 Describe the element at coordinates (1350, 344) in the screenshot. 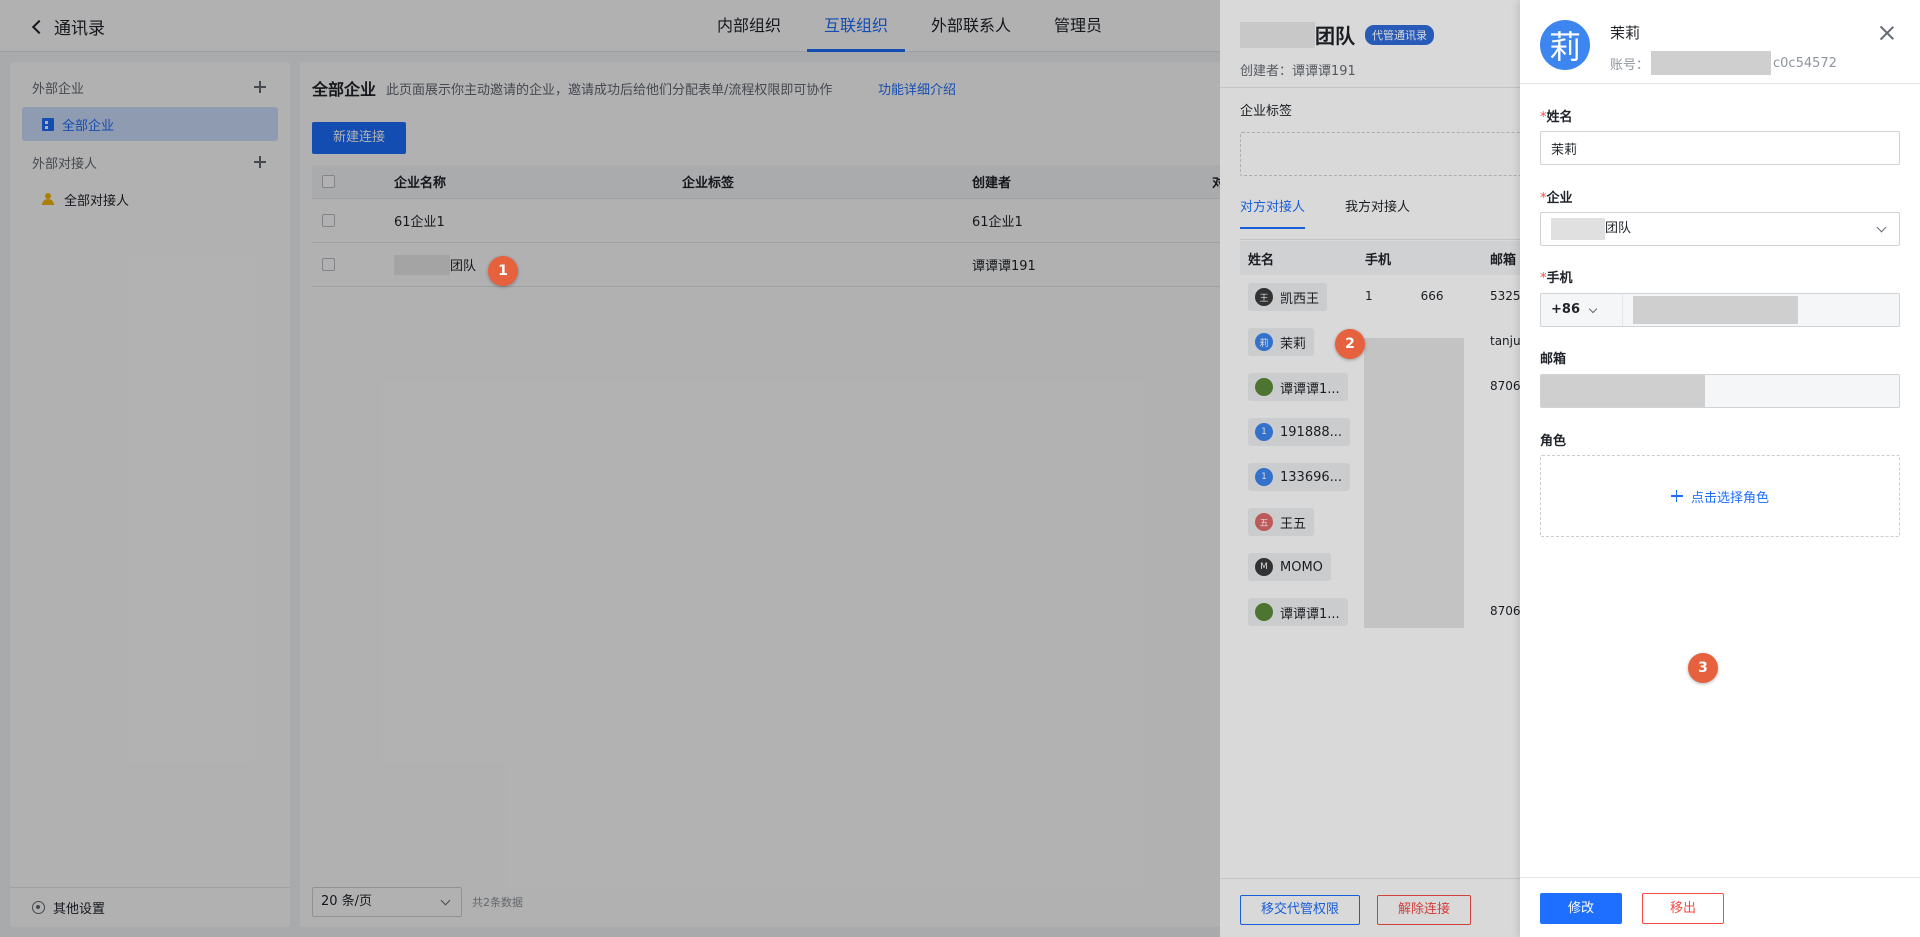

I see `annotation-marker: 2` at that location.